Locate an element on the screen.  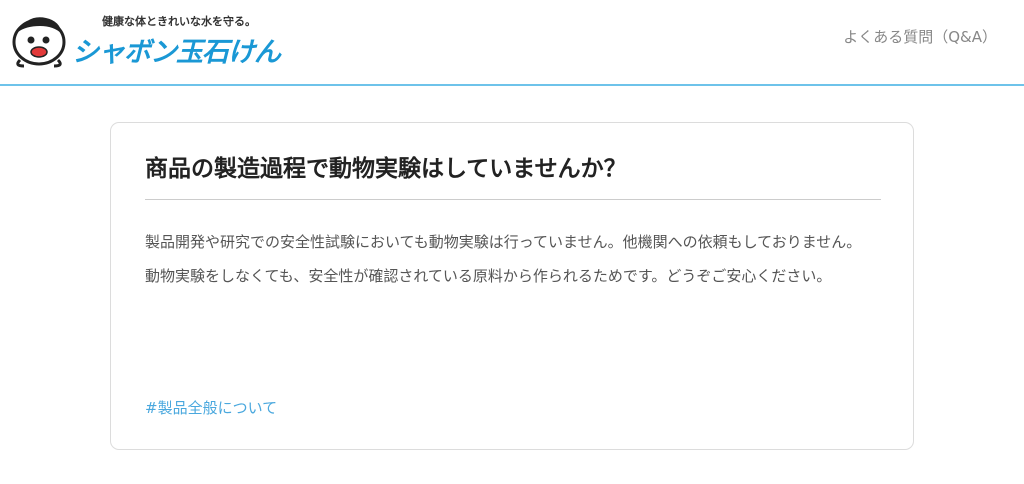
mascot-icon is located at coordinates (39, 42).